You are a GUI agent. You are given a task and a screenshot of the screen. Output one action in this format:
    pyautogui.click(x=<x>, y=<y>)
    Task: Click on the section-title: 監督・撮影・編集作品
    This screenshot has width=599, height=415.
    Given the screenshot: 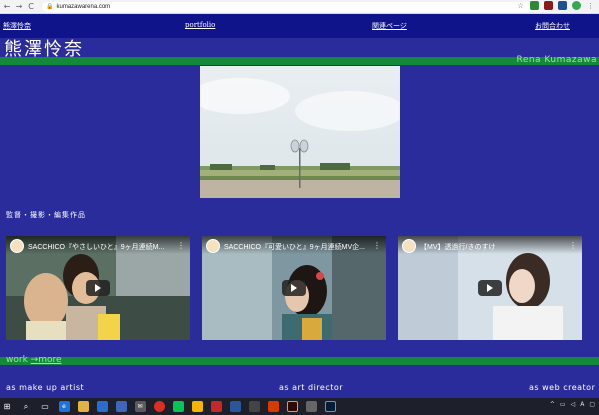 What is the action you would take?
    pyautogui.click(x=46, y=215)
    